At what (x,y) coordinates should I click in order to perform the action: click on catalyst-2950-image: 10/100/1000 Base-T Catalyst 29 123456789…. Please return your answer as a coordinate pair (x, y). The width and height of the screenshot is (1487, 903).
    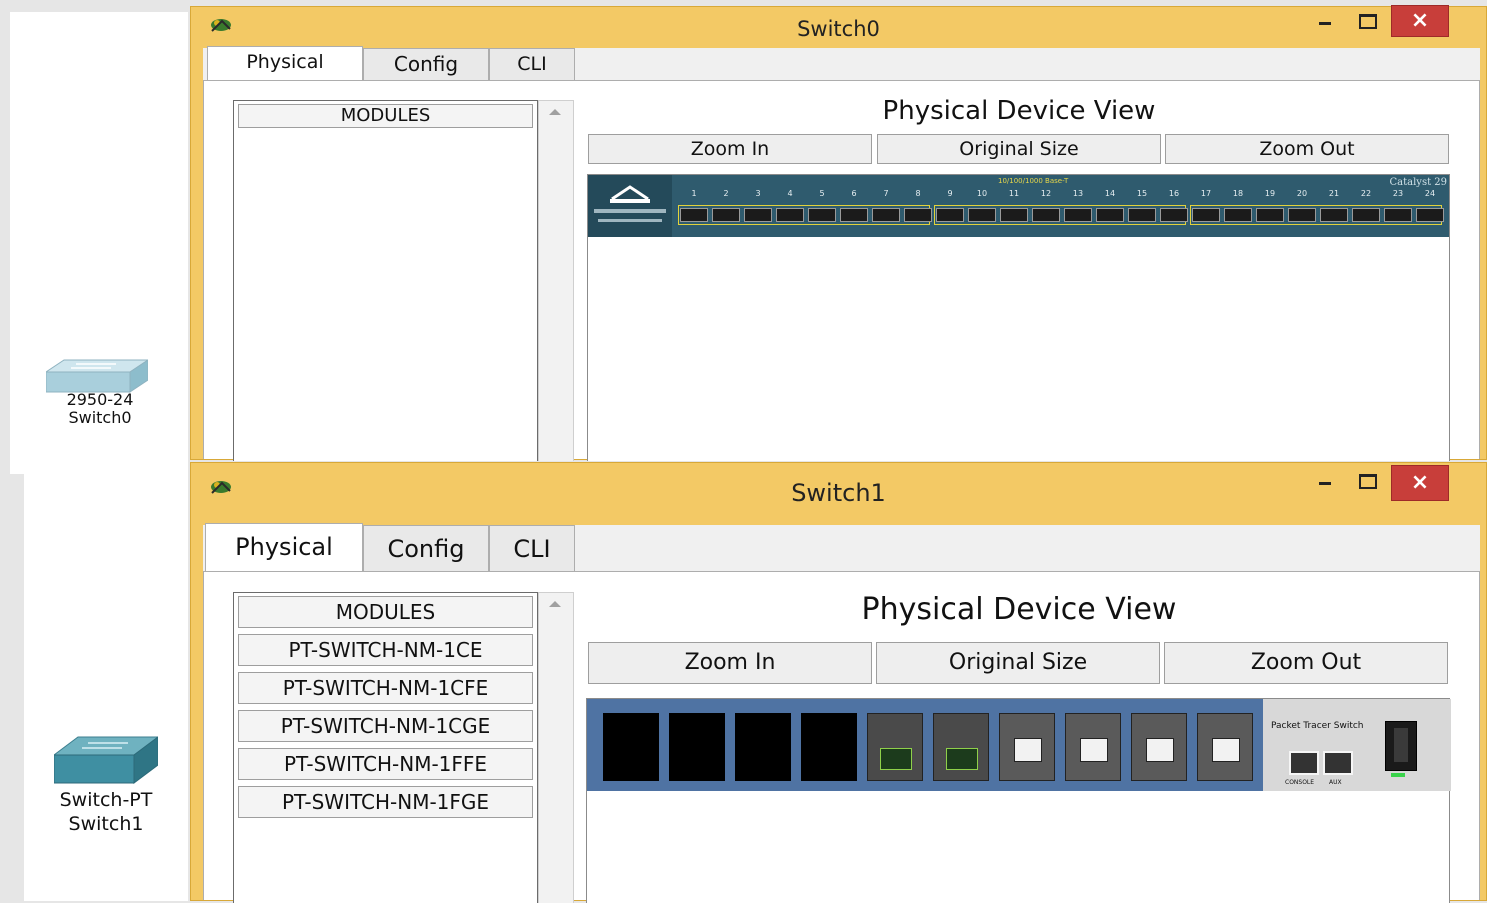
    Looking at the image, I should click on (1018, 206).